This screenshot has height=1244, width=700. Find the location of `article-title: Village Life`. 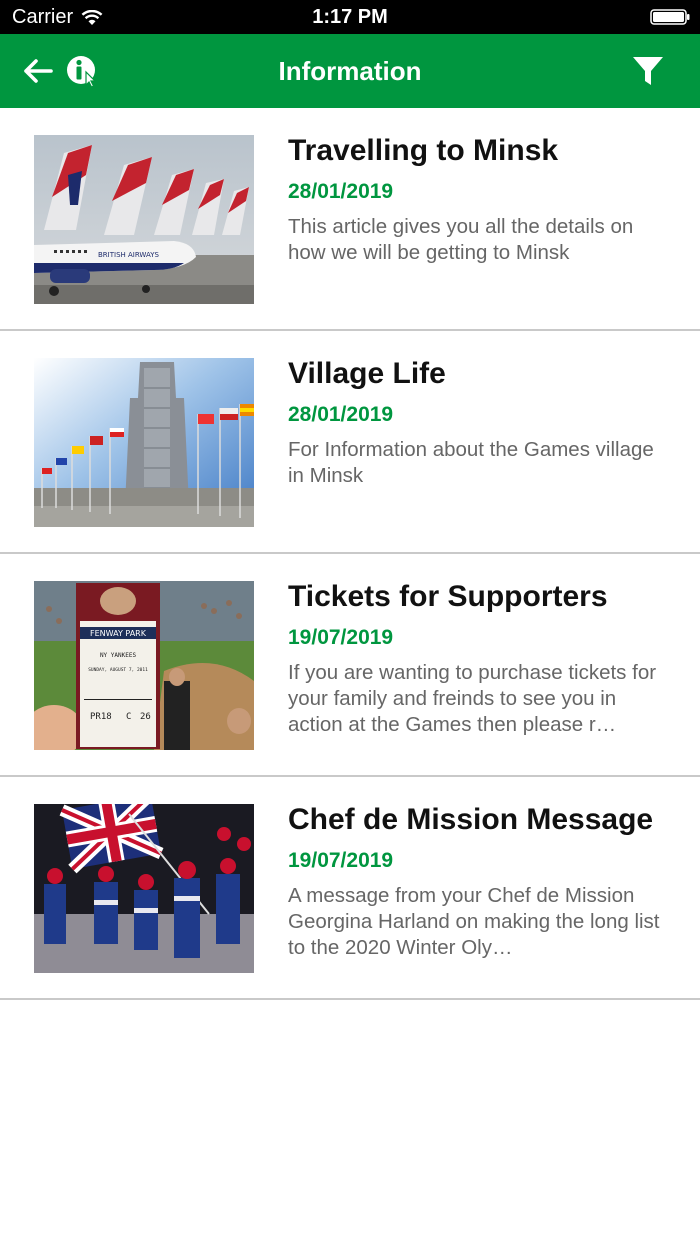

article-title: Village Life is located at coordinates (367, 373).